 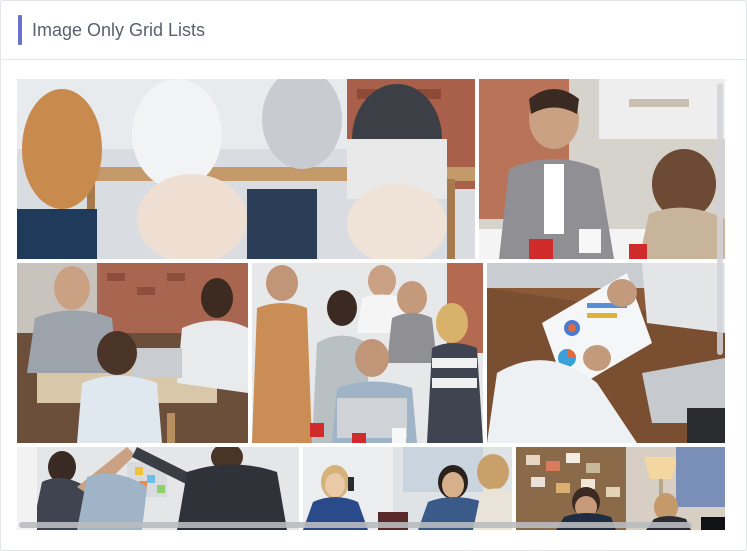 I want to click on office-laptop-man-image, so click(x=620, y=488).